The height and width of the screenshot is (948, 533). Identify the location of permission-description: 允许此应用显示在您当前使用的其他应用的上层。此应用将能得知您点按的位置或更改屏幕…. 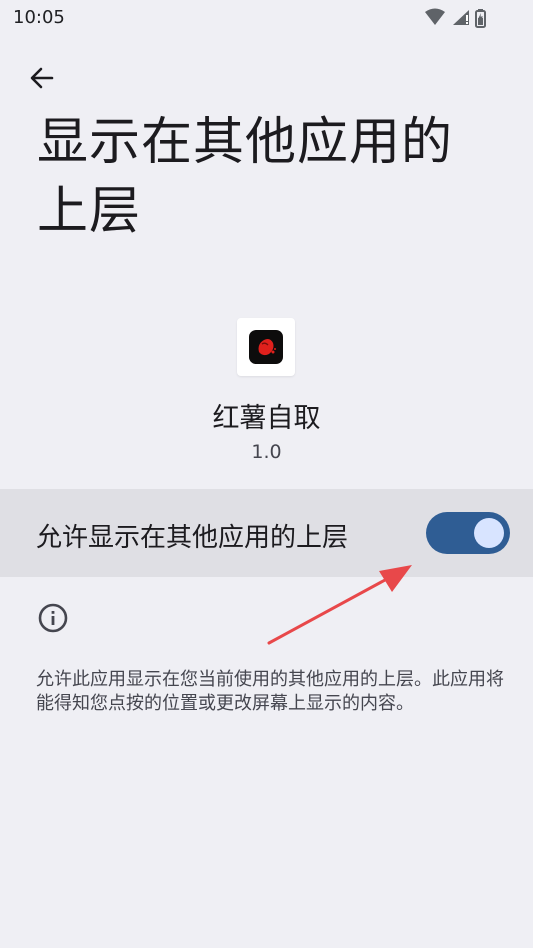
(270, 691).